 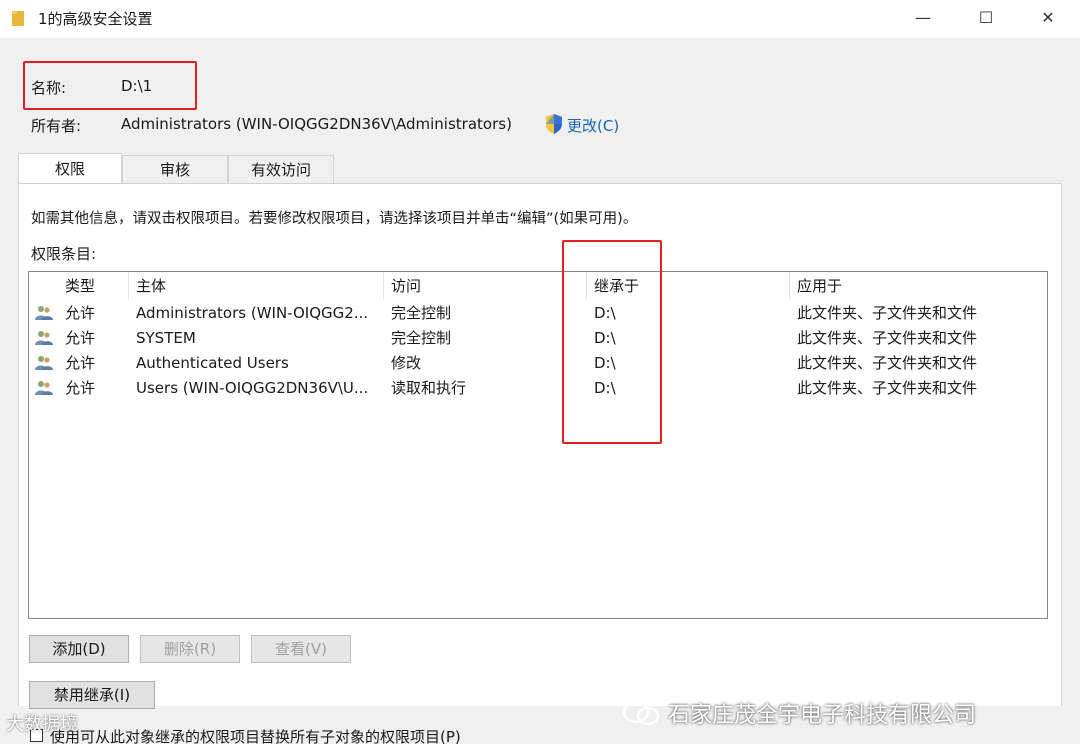 I want to click on disable-inheritance-button: 禁用继承(I), so click(x=92, y=695).